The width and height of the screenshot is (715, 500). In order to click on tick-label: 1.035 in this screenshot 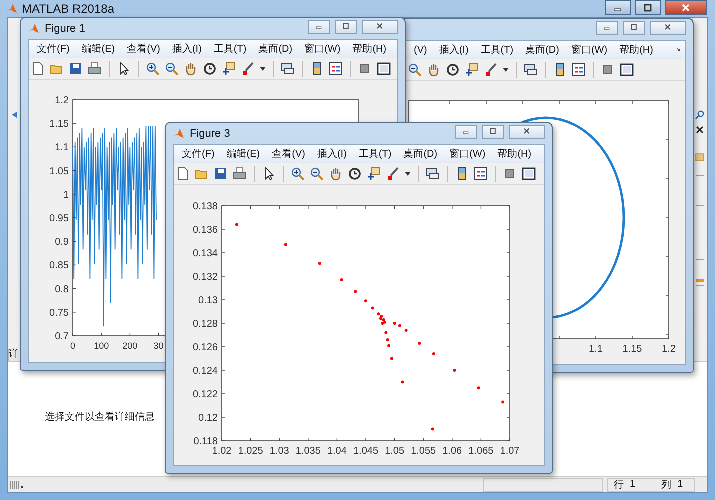, I will do `click(308, 451)`.